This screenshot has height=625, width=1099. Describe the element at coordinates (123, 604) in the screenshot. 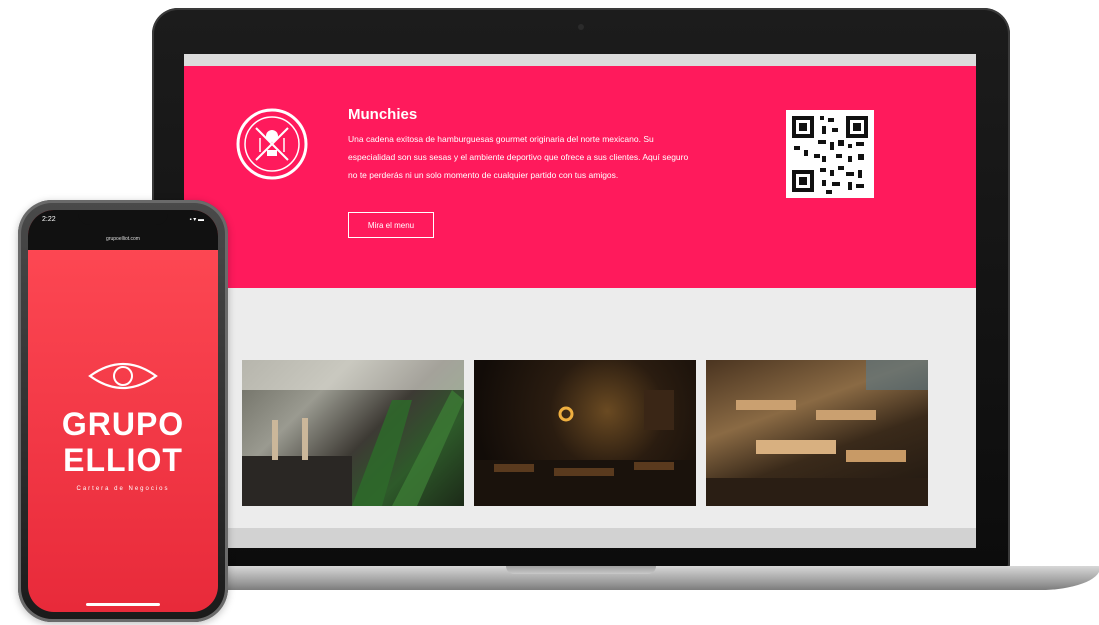

I see `home-indicator` at that location.